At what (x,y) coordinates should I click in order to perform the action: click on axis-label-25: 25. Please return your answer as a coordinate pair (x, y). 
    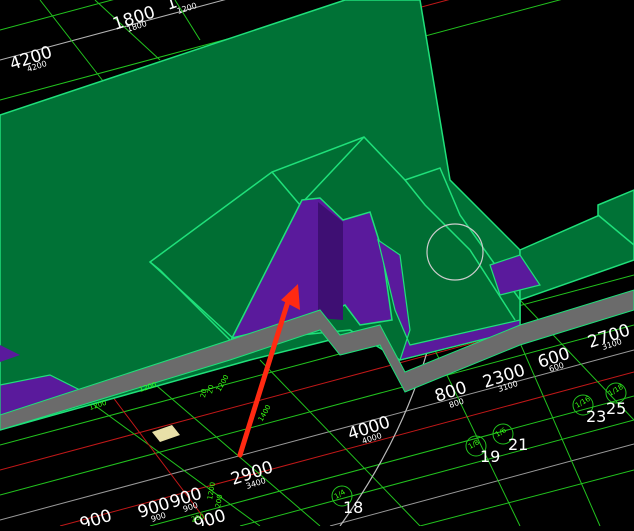
    Looking at the image, I should click on (616, 408).